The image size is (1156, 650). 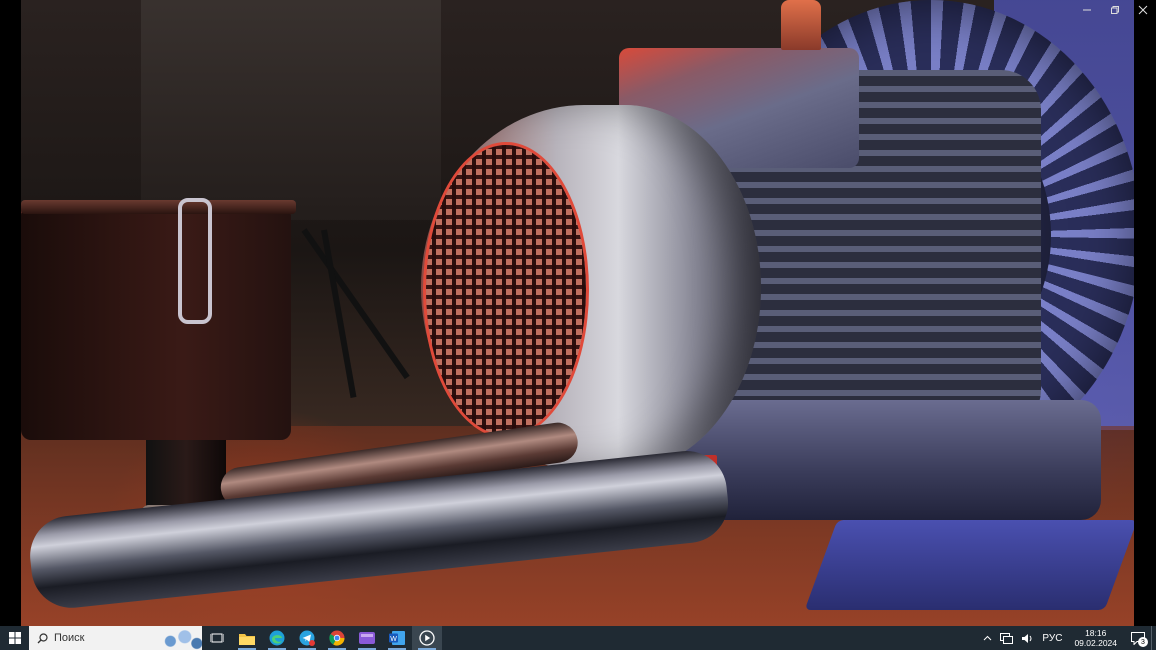 What do you see at coordinates (1052, 638) in the screenshot?
I see `language-indicator: РУС` at bounding box center [1052, 638].